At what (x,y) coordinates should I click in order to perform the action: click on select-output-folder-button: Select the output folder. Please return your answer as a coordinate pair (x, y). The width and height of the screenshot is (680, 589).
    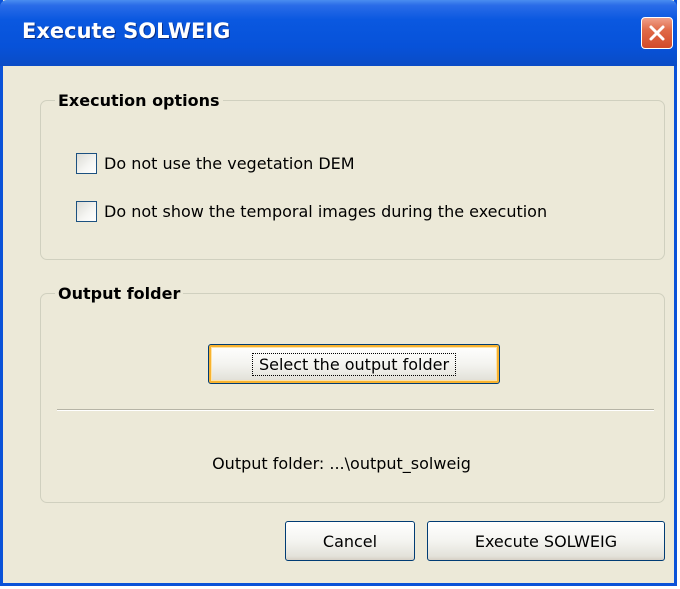
    Looking at the image, I should click on (354, 364).